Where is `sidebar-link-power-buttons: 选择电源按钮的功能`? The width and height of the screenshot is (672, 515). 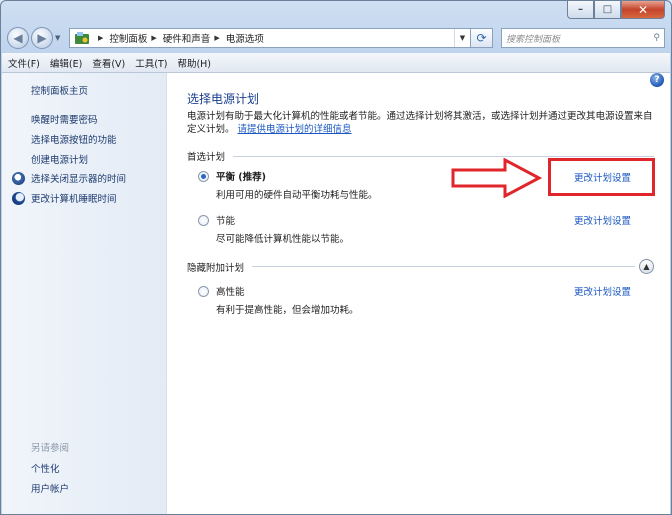
sidebar-link-power-buttons: 选择电源按钮的功能 is located at coordinates (74, 139).